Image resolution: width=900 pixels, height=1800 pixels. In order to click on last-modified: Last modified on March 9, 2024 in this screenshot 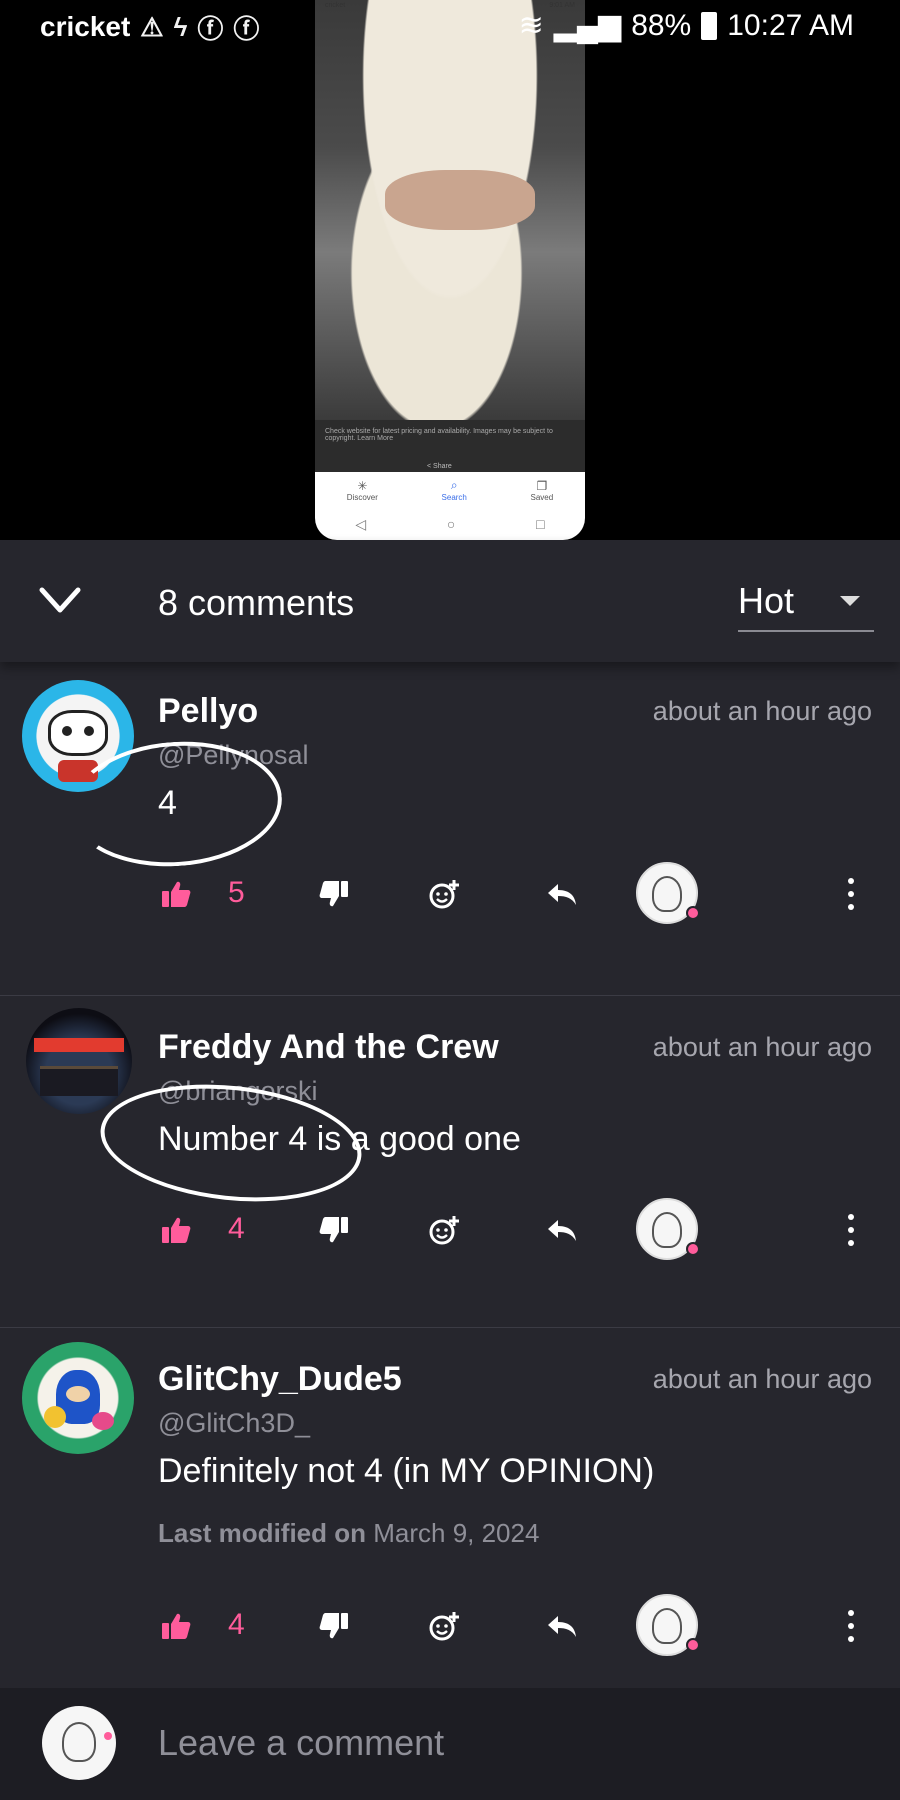, I will do `click(349, 1533)`.